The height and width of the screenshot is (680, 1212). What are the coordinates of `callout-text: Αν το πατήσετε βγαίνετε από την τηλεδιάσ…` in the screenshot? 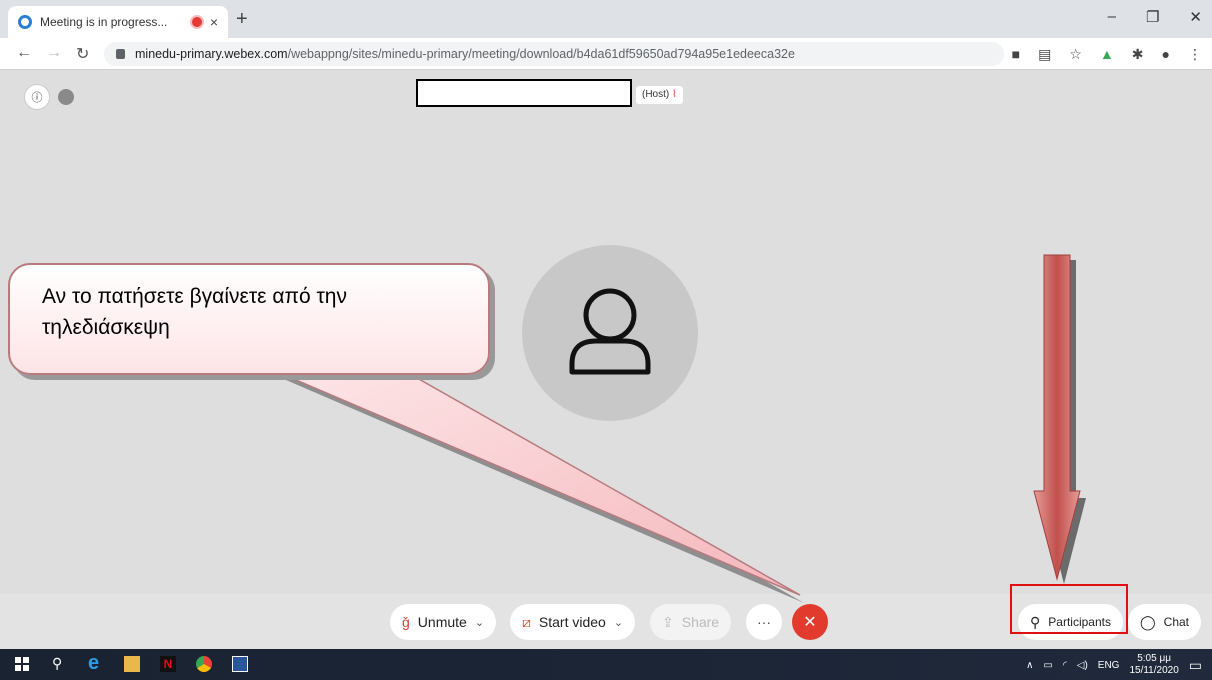 It's located at (194, 312).